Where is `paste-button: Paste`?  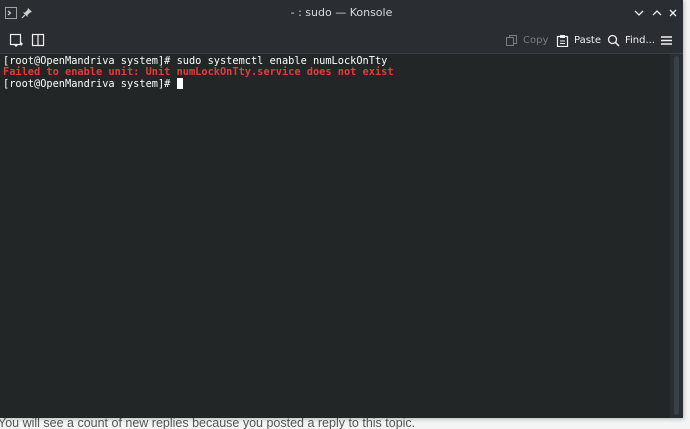
paste-button: Paste is located at coordinates (578, 40).